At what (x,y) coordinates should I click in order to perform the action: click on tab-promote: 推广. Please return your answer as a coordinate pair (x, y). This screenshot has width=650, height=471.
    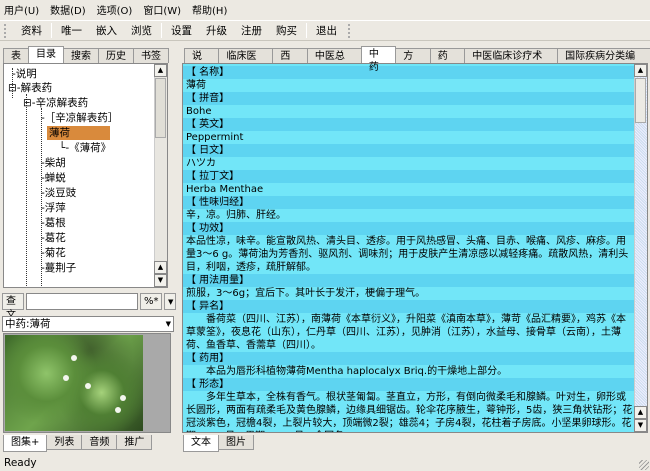
    Looking at the image, I should click on (134, 442).